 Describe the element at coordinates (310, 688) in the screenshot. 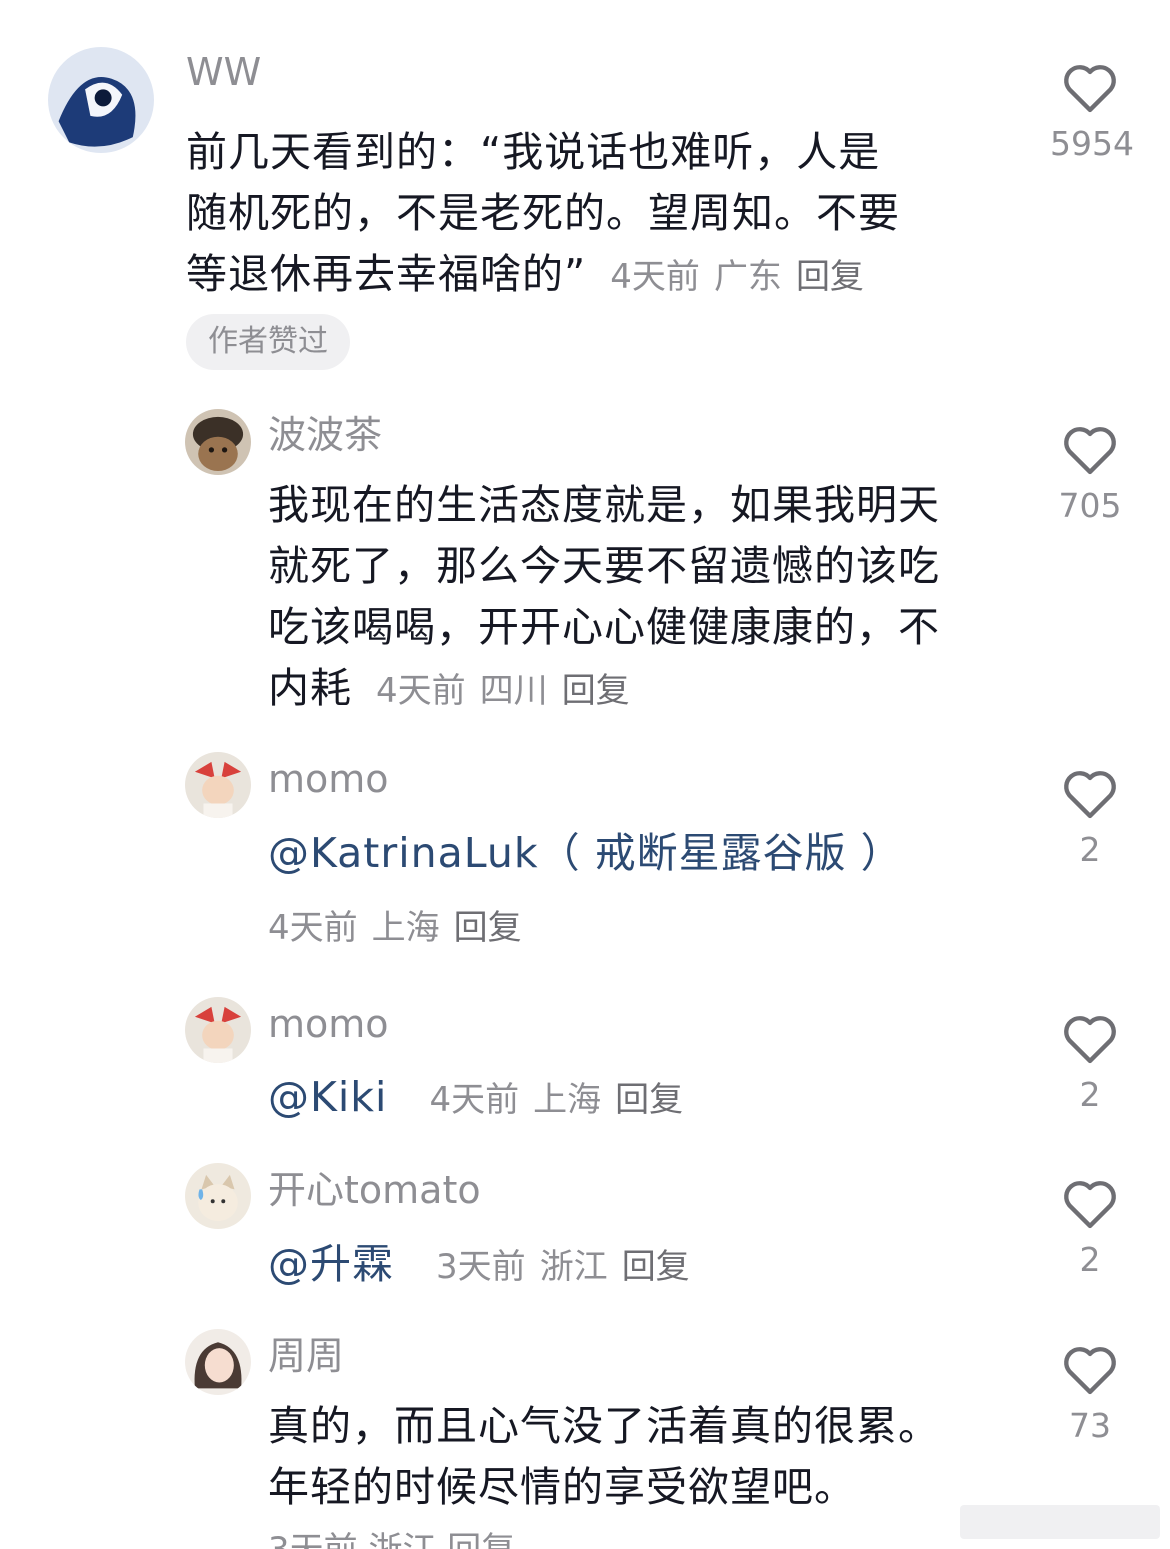

I see `comment-line-end: 内耗` at that location.